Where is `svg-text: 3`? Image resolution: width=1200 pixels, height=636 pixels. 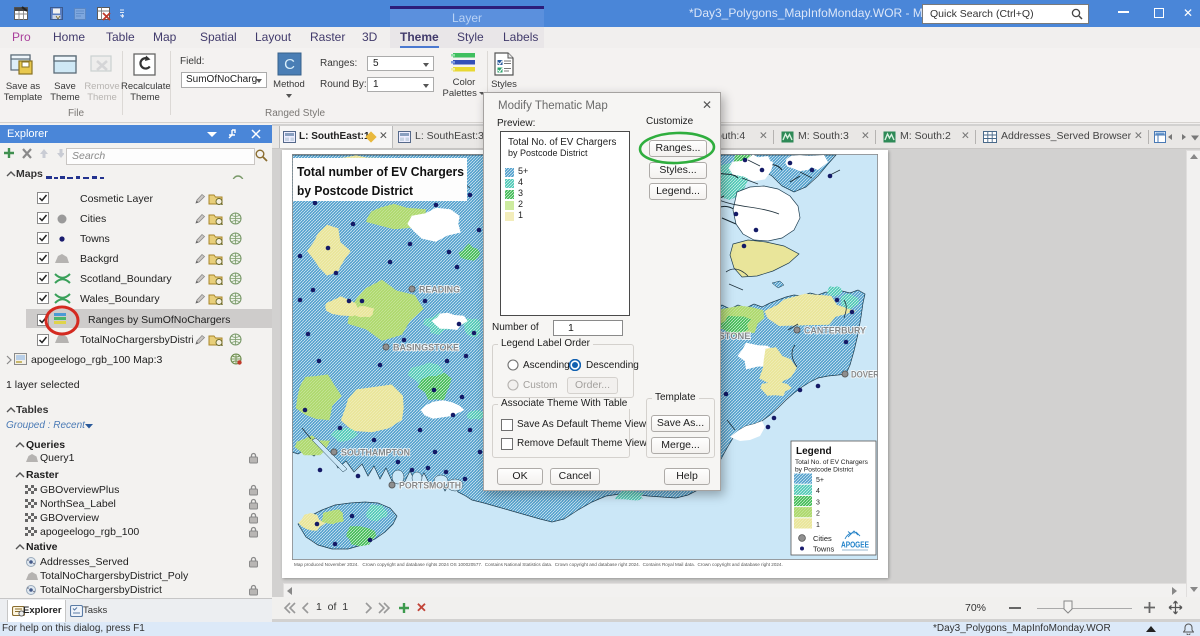
svg-text: 3 is located at coordinates (818, 502).